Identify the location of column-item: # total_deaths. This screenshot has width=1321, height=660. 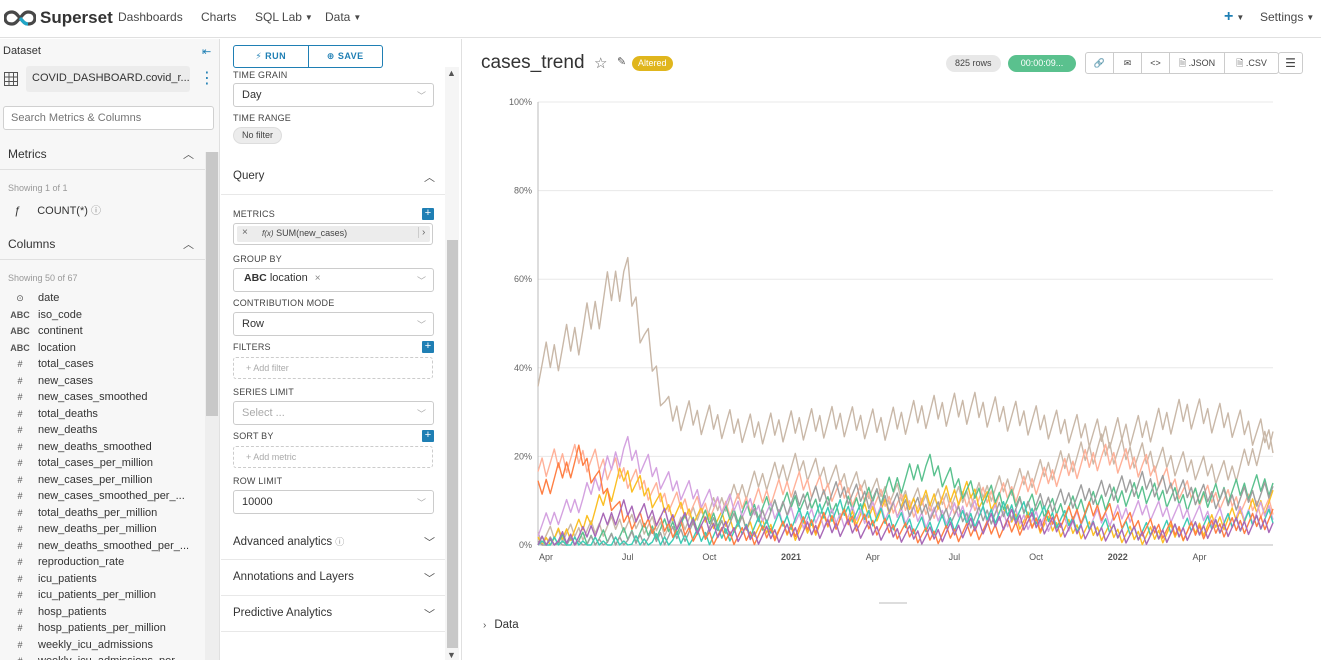
(102, 415).